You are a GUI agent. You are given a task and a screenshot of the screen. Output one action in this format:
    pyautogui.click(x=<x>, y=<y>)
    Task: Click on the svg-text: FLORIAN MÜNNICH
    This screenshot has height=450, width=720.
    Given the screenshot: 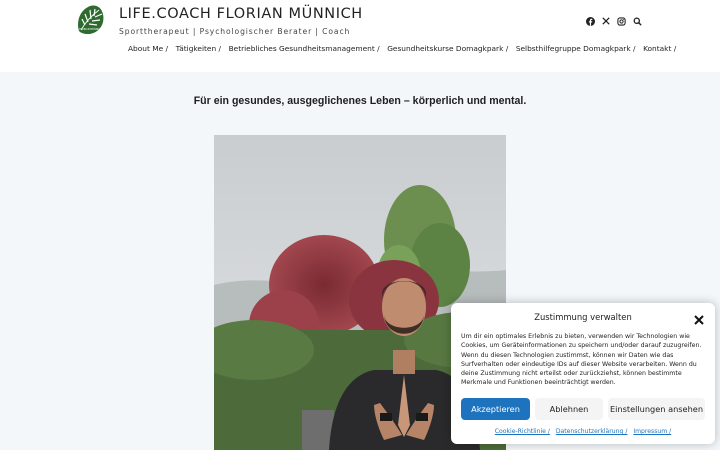 What is the action you would take?
    pyautogui.click(x=90, y=29)
    